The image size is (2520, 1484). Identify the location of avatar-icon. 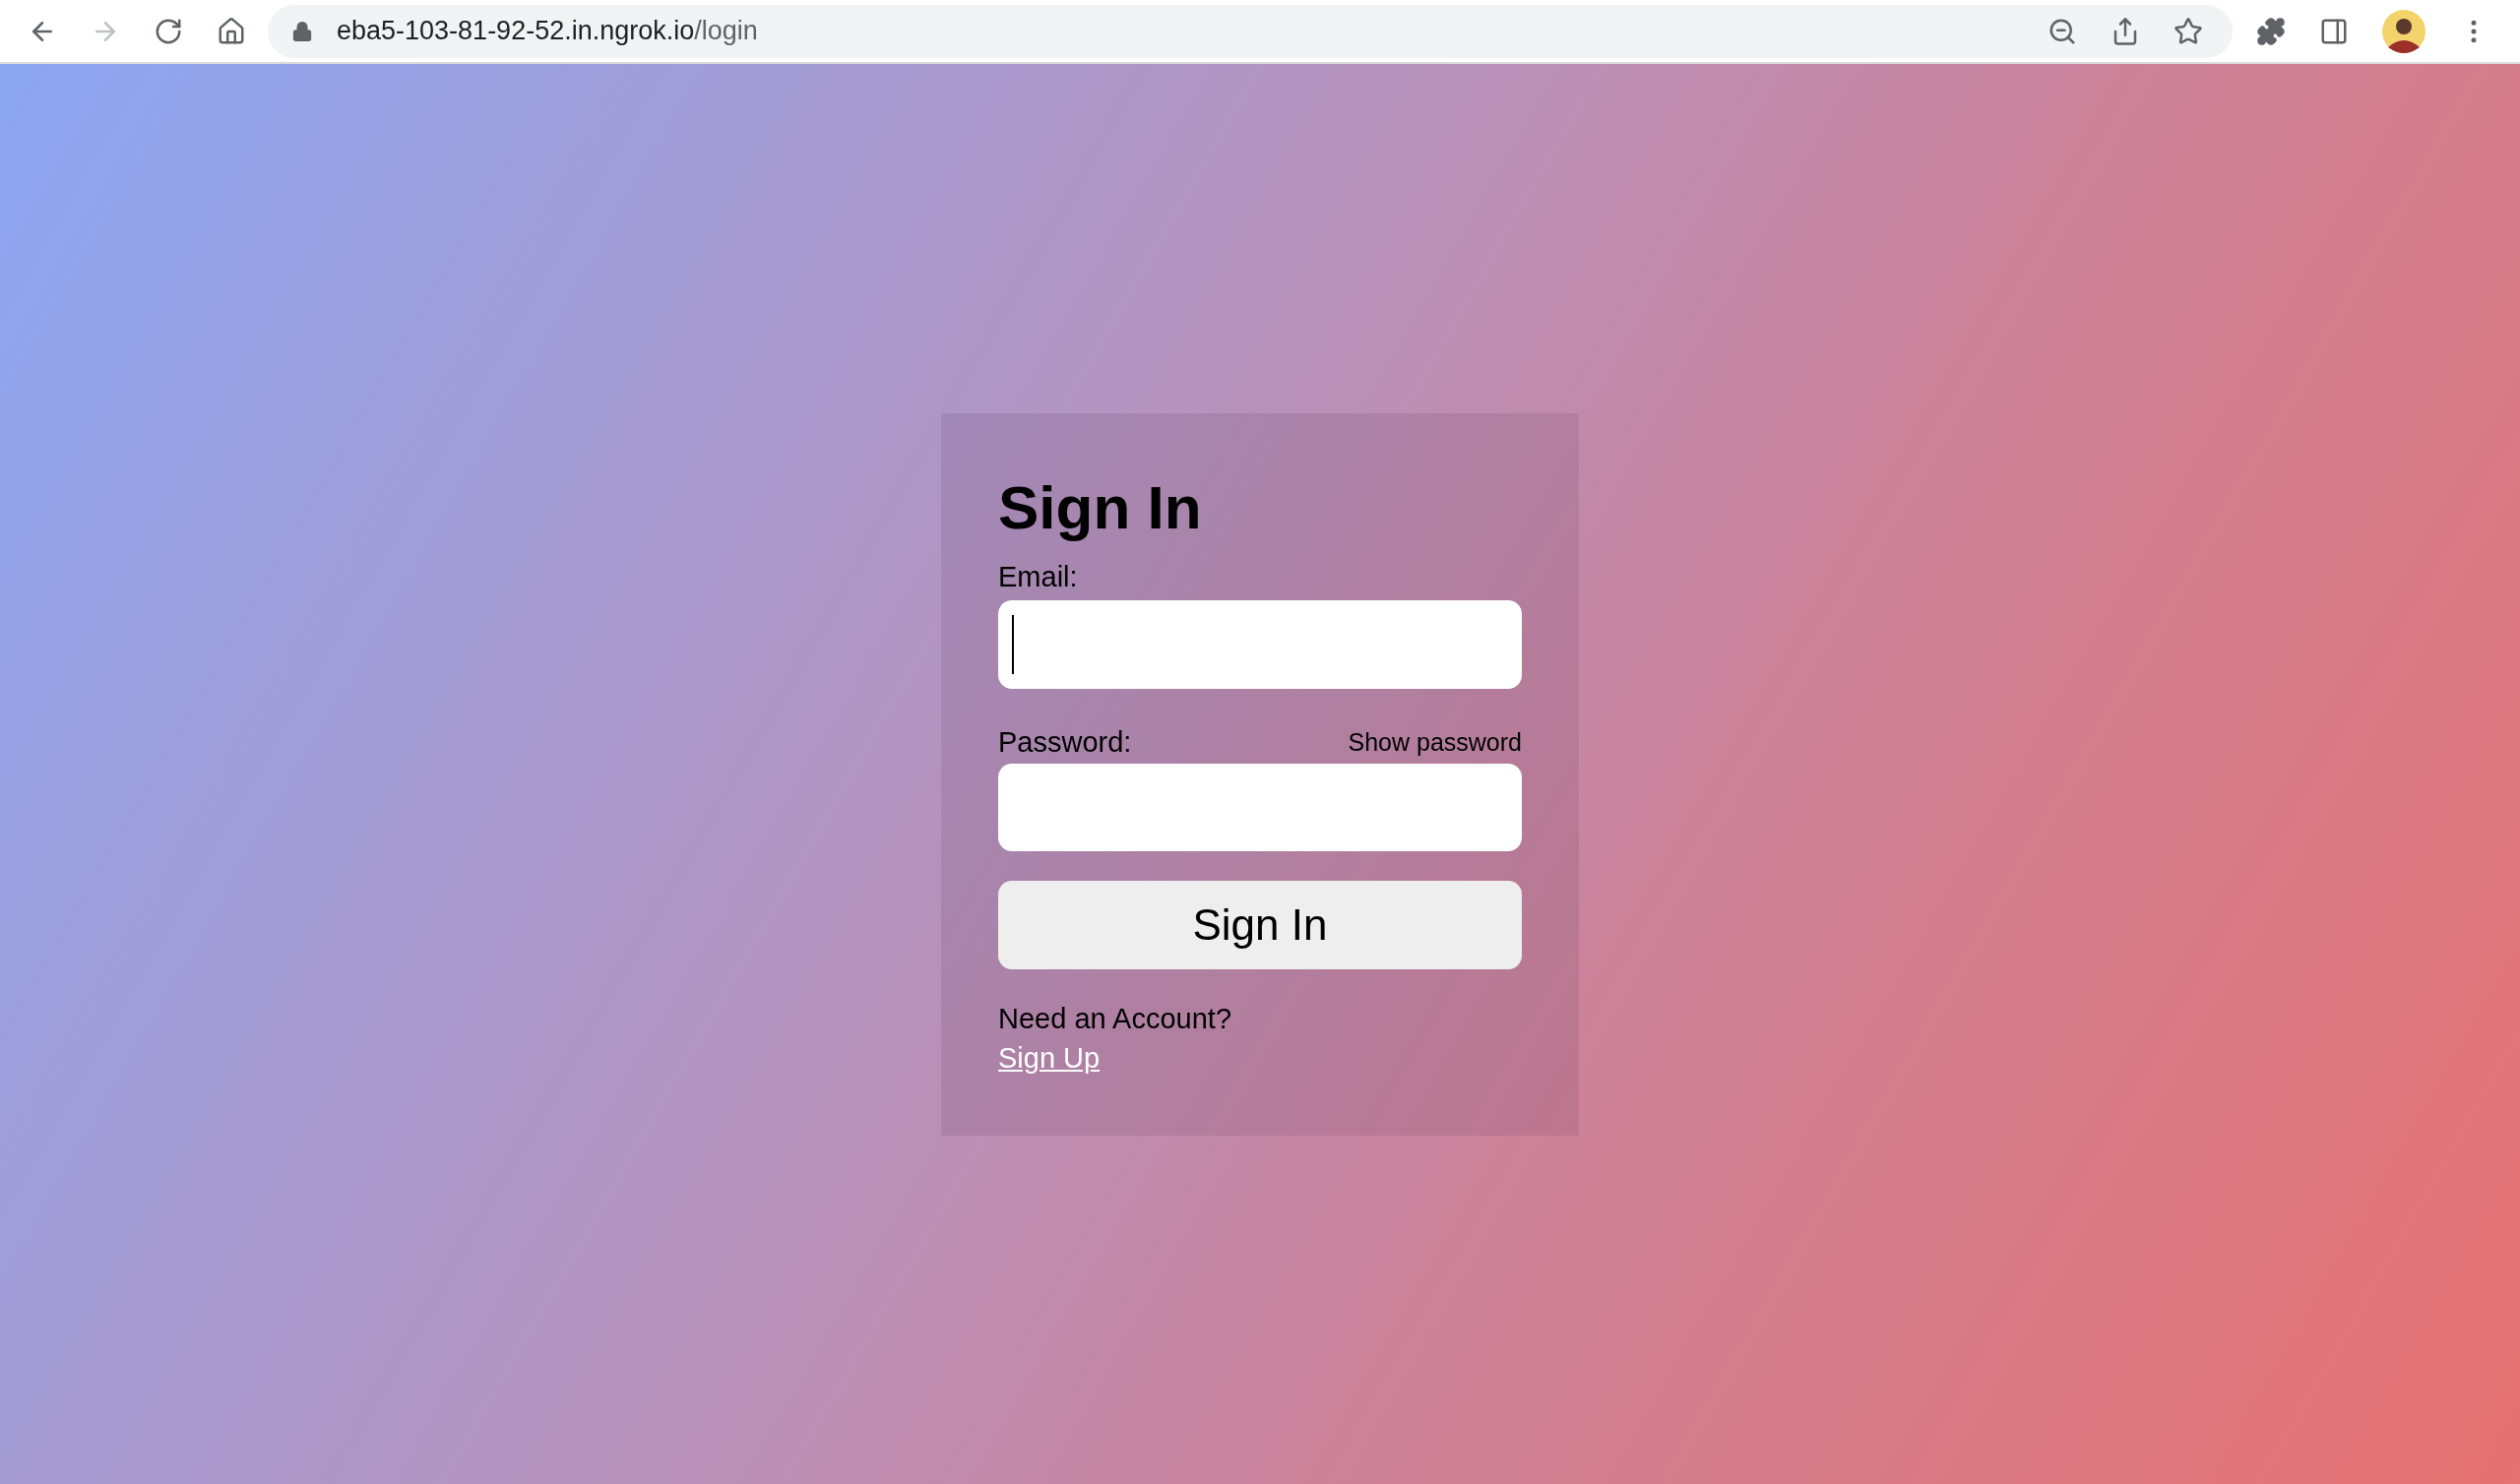
(2404, 31).